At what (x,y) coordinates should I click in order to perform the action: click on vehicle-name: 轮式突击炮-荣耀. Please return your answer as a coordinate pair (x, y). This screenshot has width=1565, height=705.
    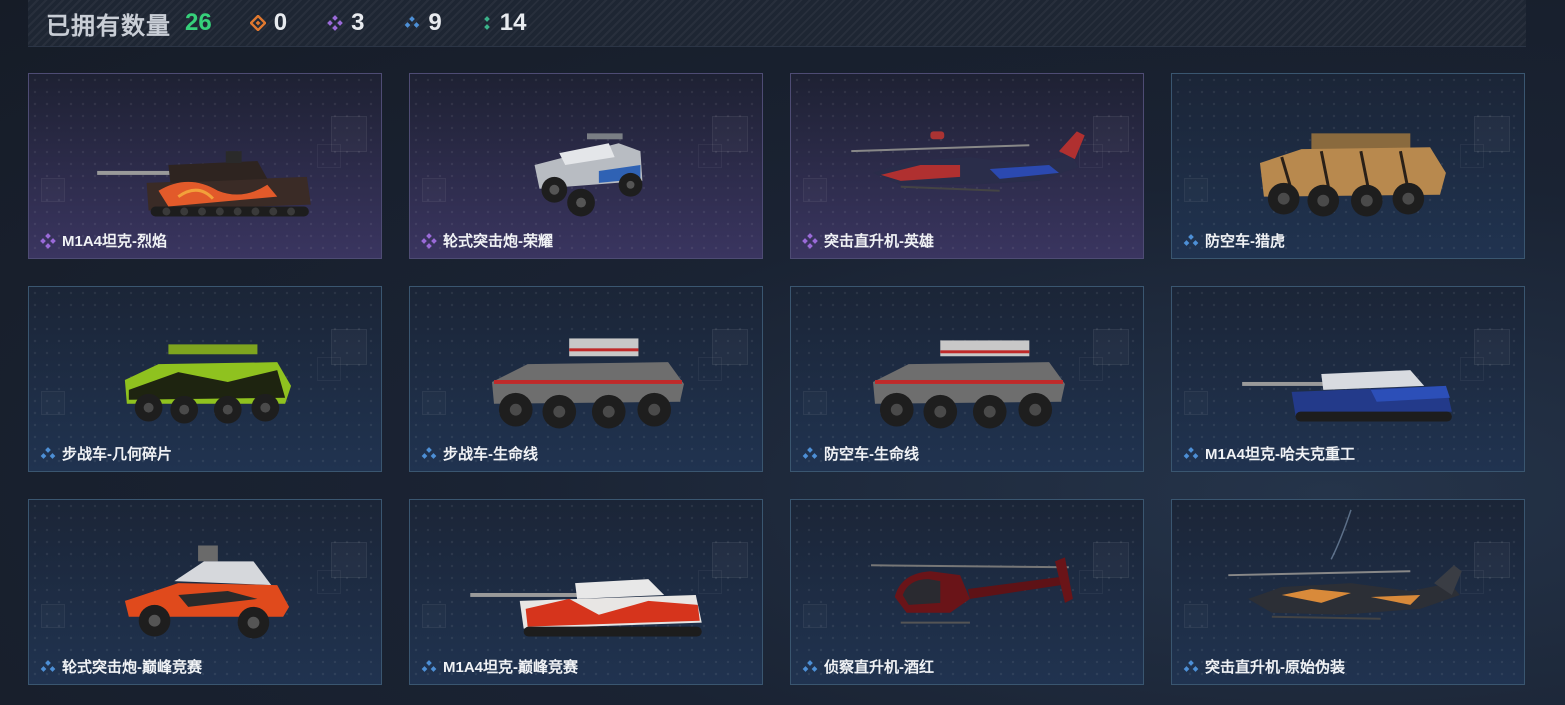
    Looking at the image, I should click on (498, 241).